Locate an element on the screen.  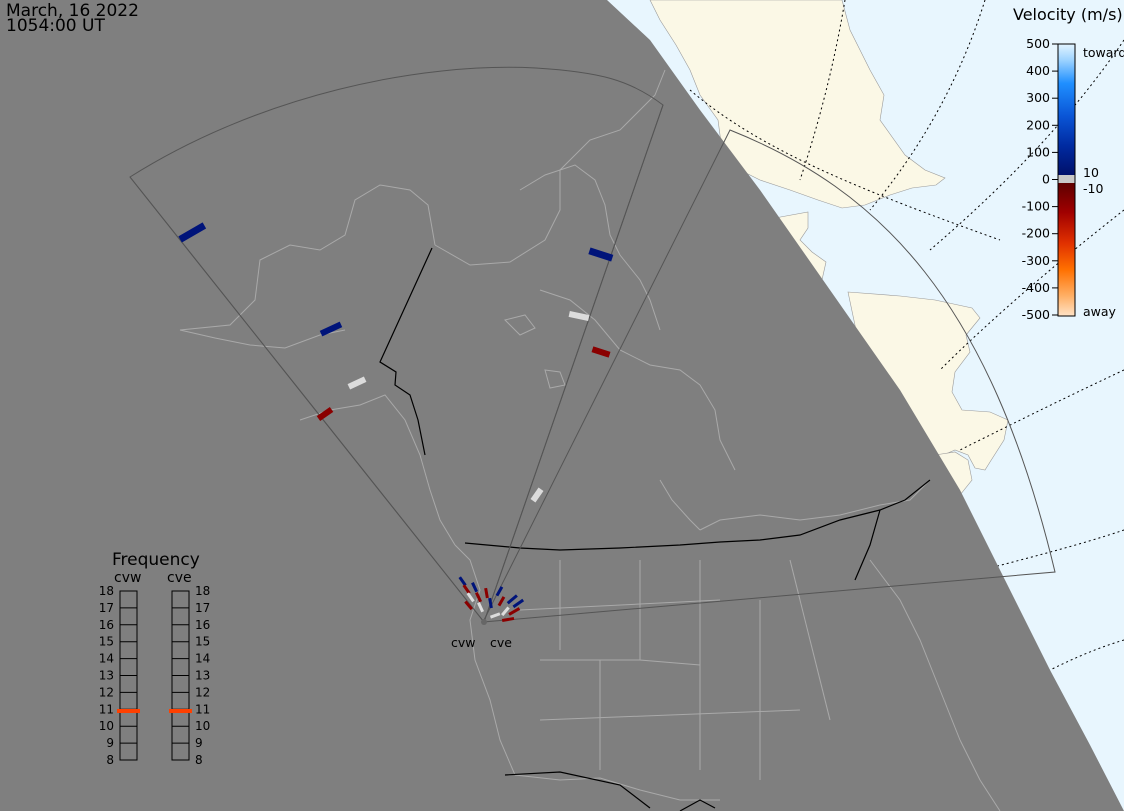
velocity-tick-label: -200 is located at coordinates (1036, 233).